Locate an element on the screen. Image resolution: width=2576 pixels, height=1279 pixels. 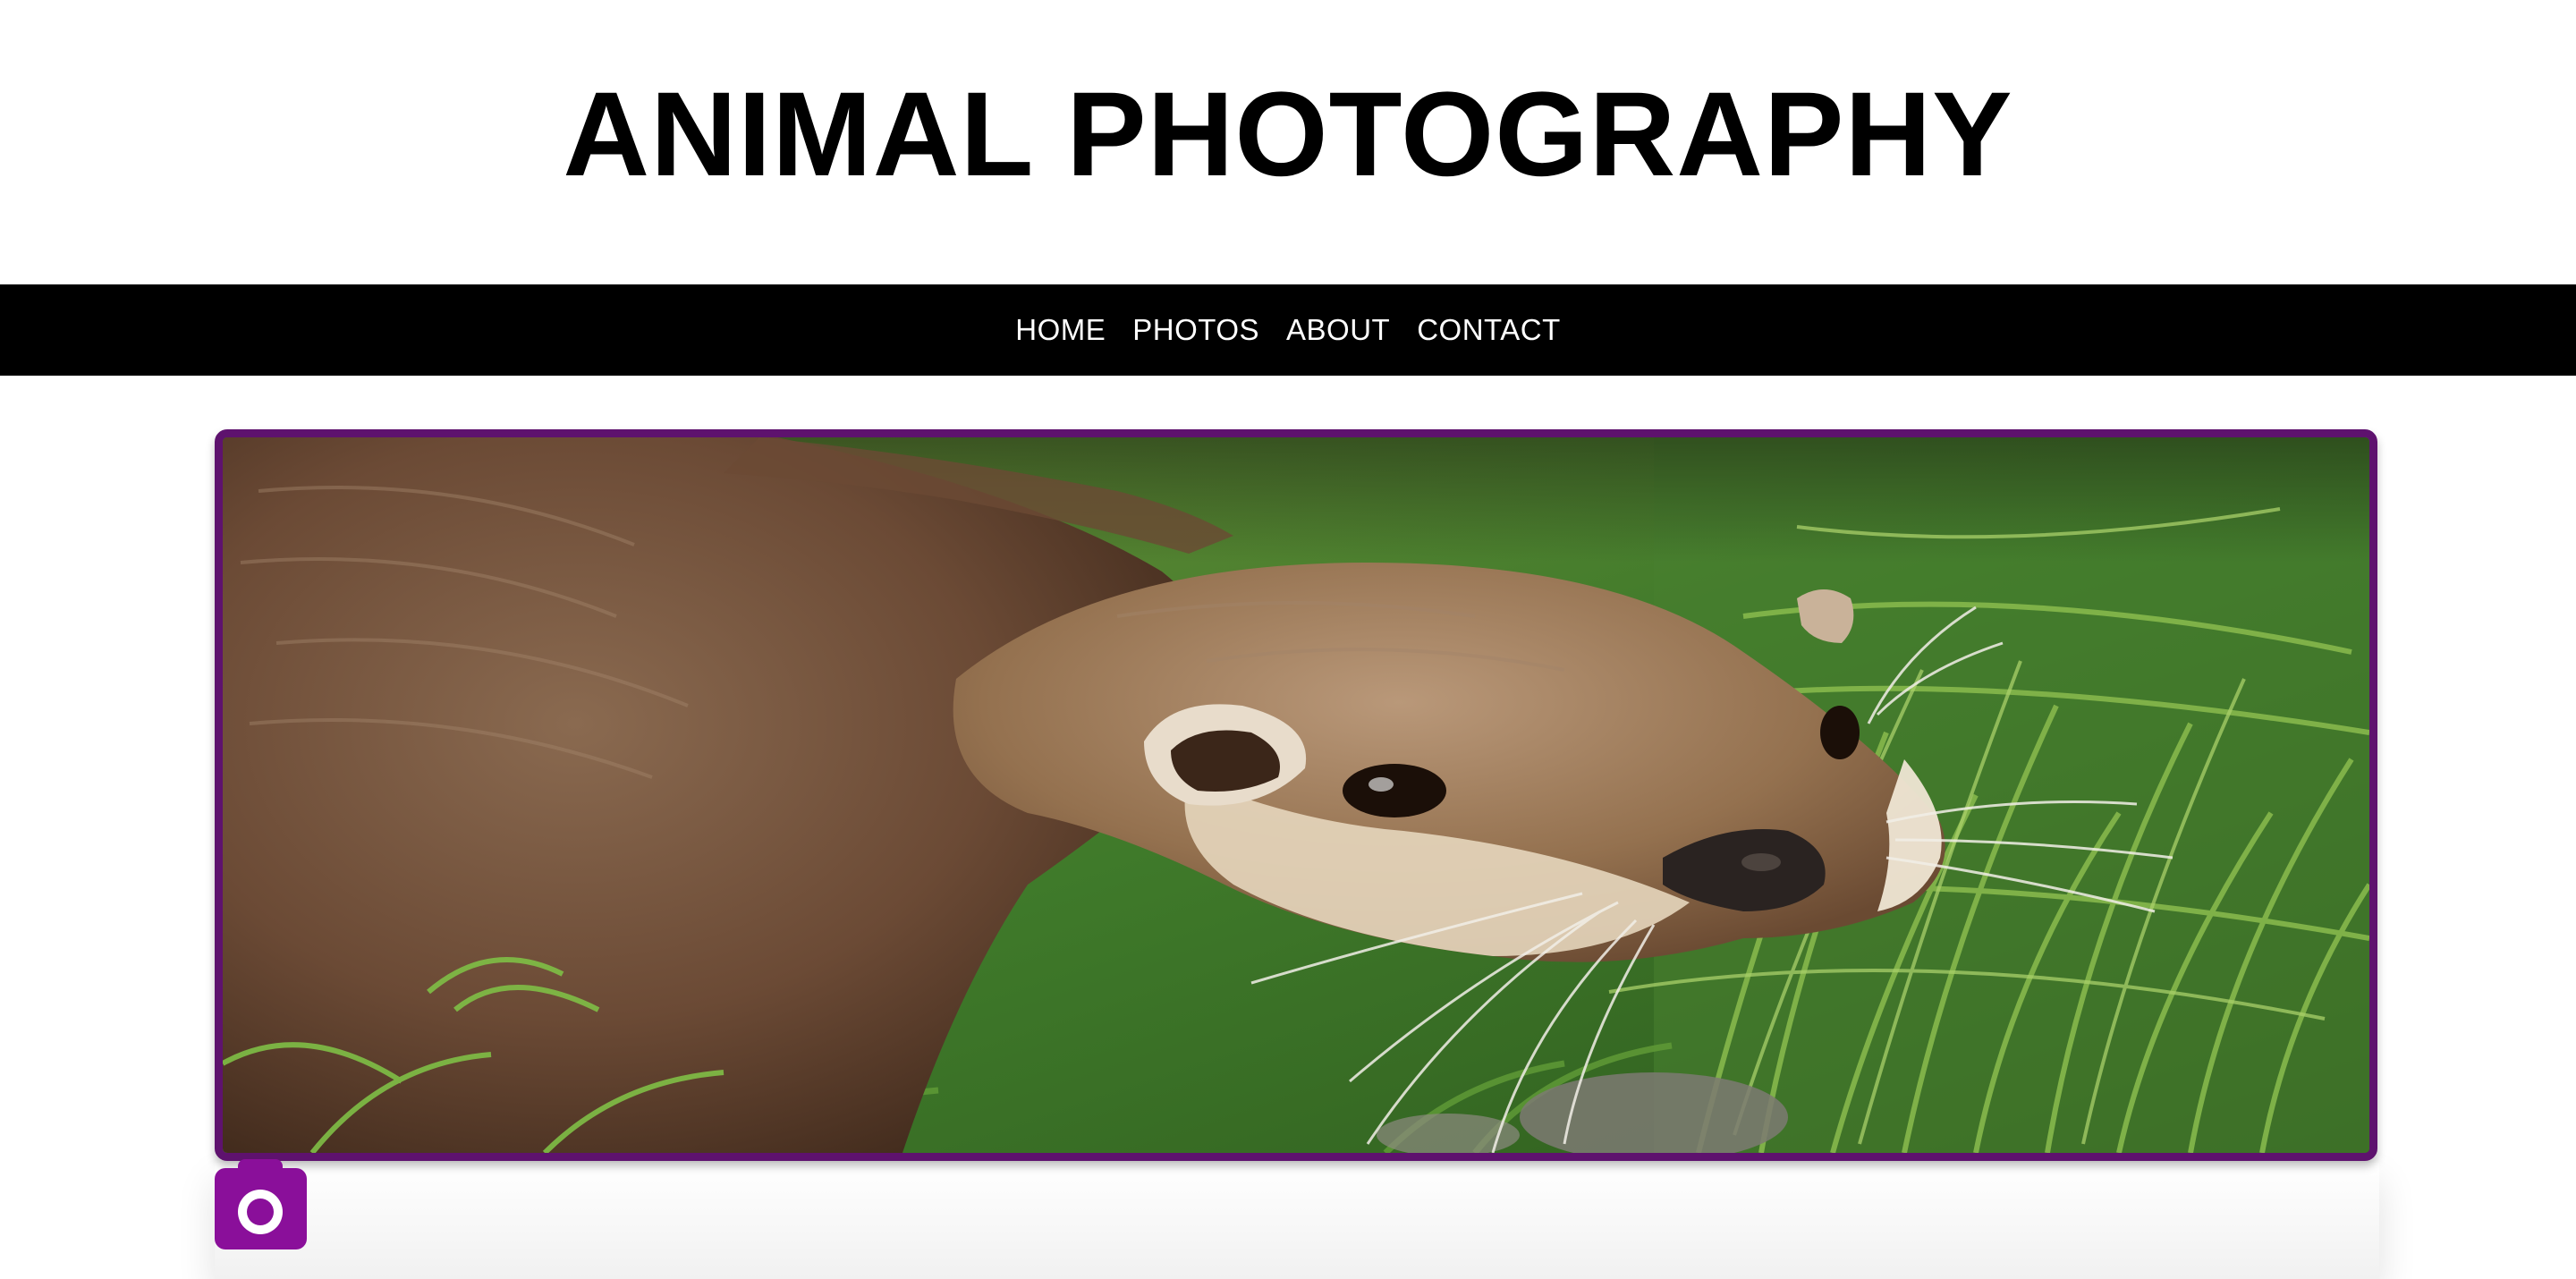
nav-bar: HOME PHOTOS ABOUT CONTACT is located at coordinates (1288, 330).